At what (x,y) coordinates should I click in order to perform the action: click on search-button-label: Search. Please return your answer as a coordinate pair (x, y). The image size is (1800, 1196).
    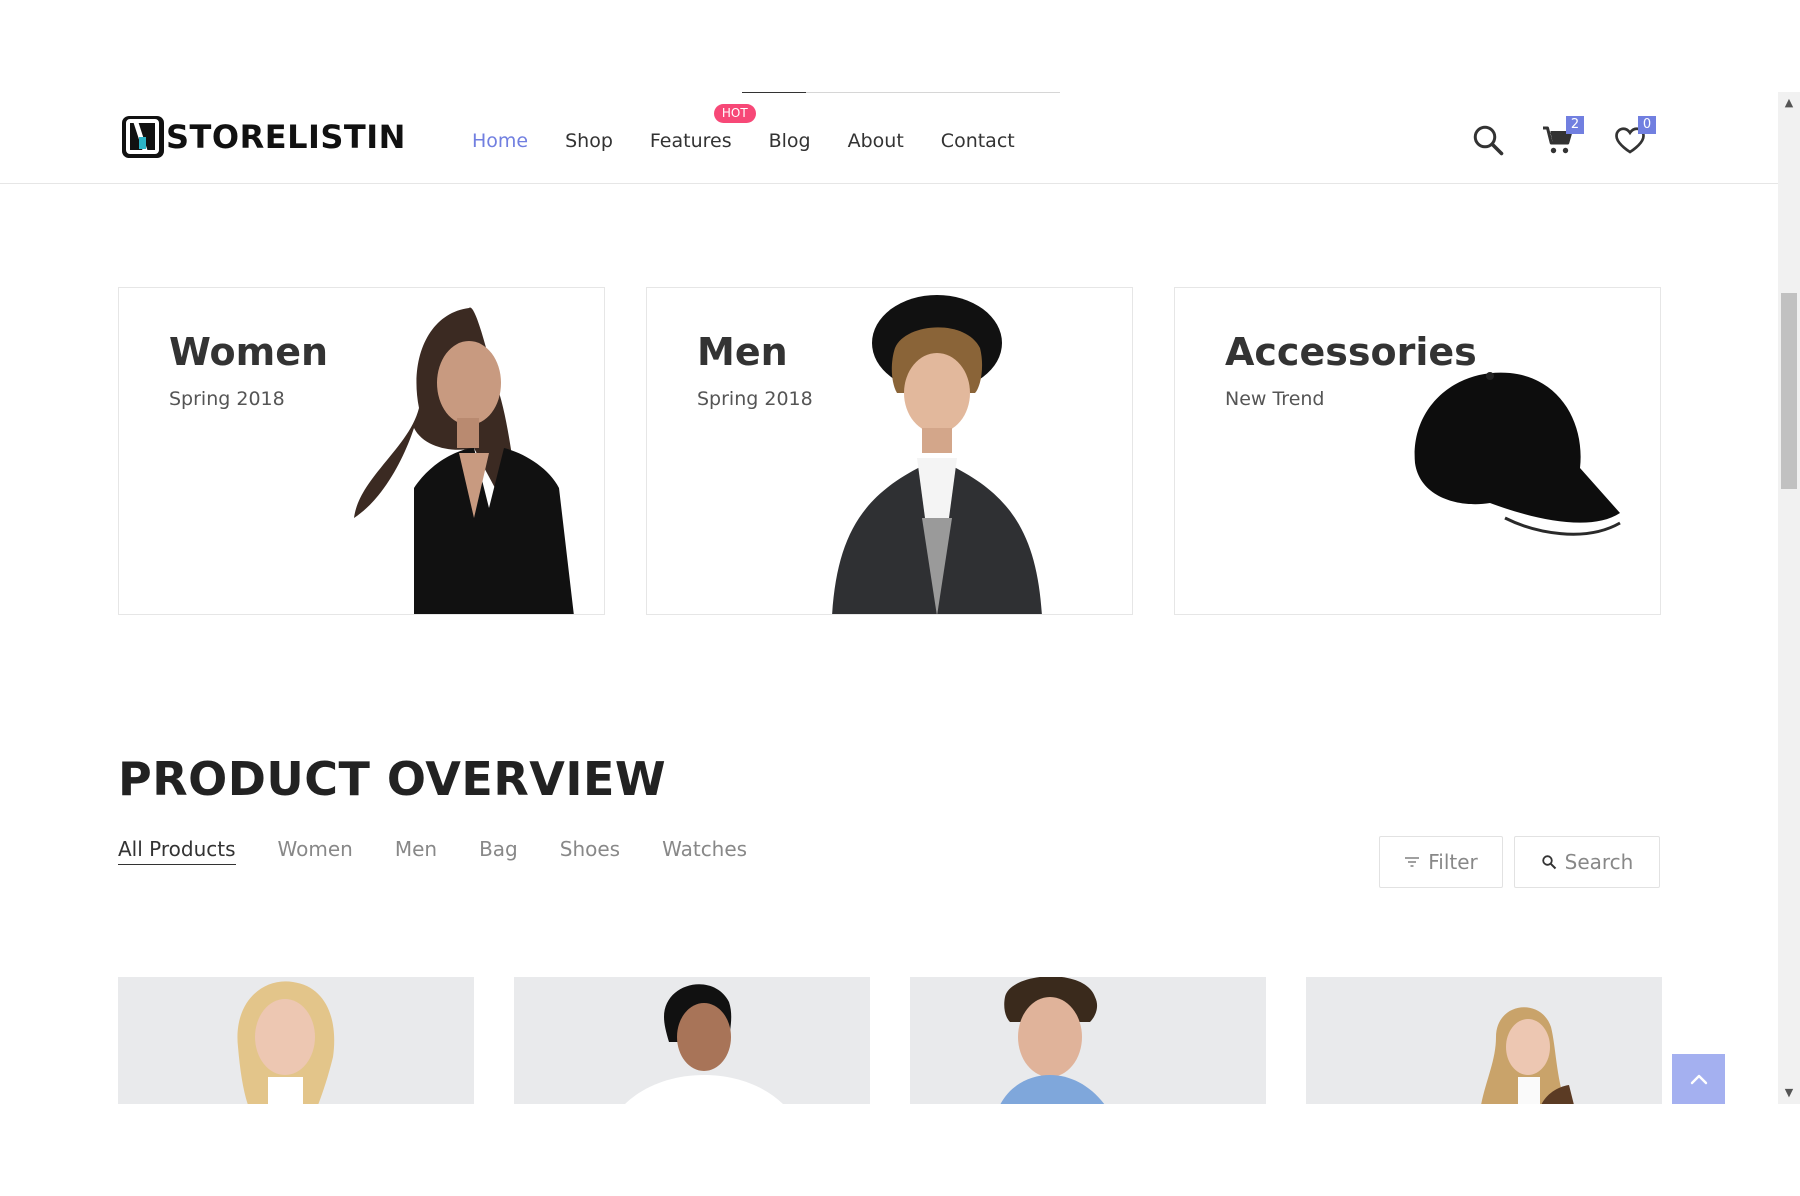
    Looking at the image, I should click on (1599, 862).